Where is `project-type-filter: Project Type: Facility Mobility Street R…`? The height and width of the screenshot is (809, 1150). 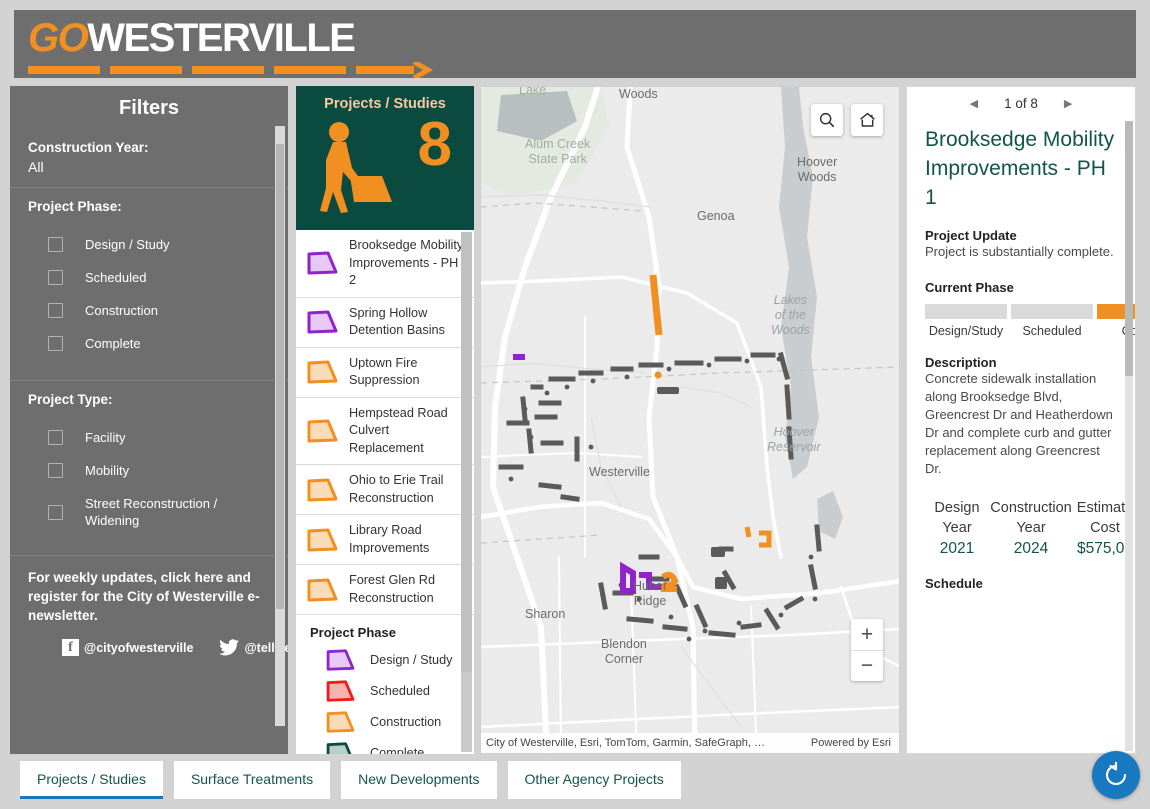
project-type-filter: Project Type: Facility Mobility Street R… is located at coordinates (149, 467).